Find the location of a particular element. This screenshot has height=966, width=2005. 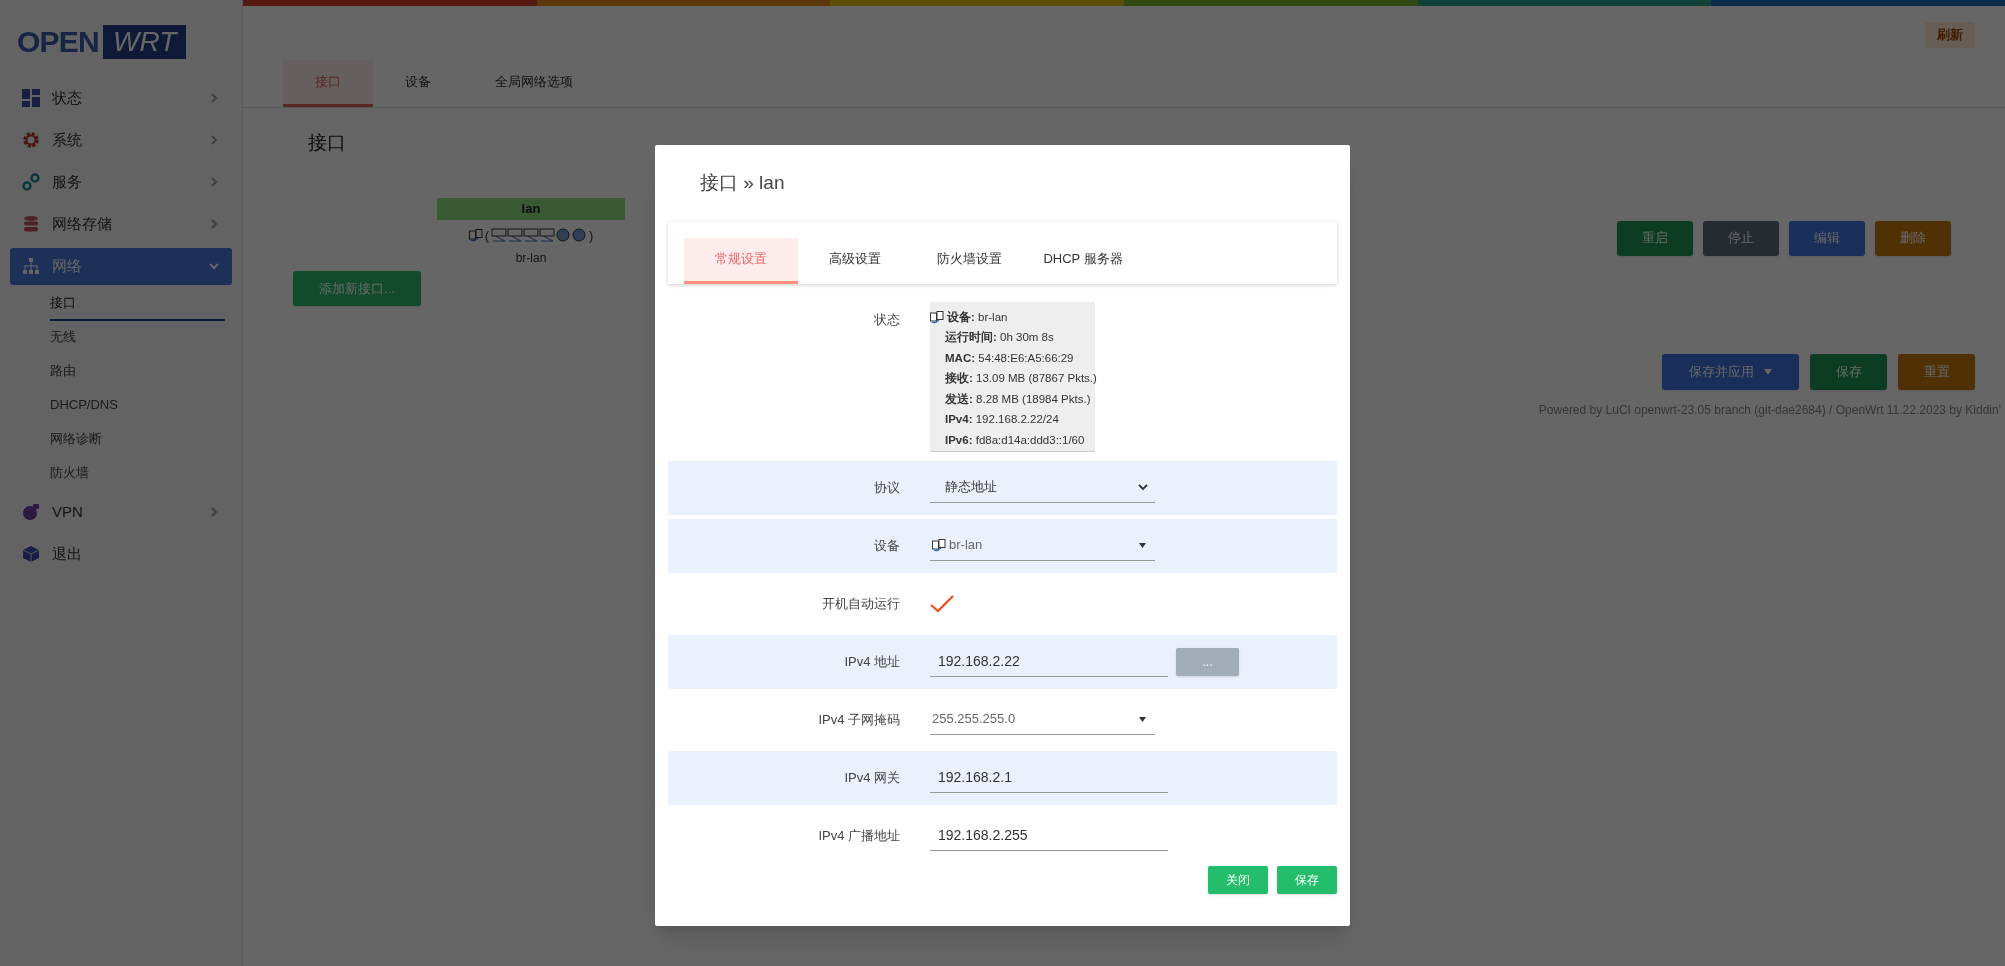

field-label: IPv4 子网掩码 is located at coordinates (858, 719).